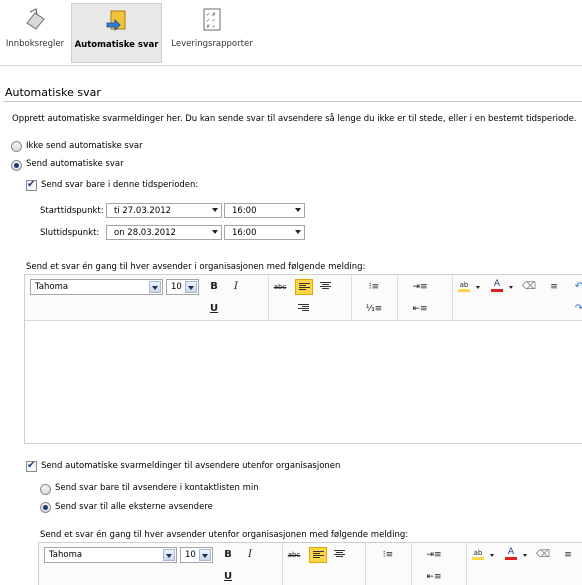 The image size is (582, 585). What do you see at coordinates (212, 33) in the screenshot?
I see `tab-delivery-reports: ✓ ✗ ✓ ✓ ✗ ✓ Leveringsrapporter` at bounding box center [212, 33].